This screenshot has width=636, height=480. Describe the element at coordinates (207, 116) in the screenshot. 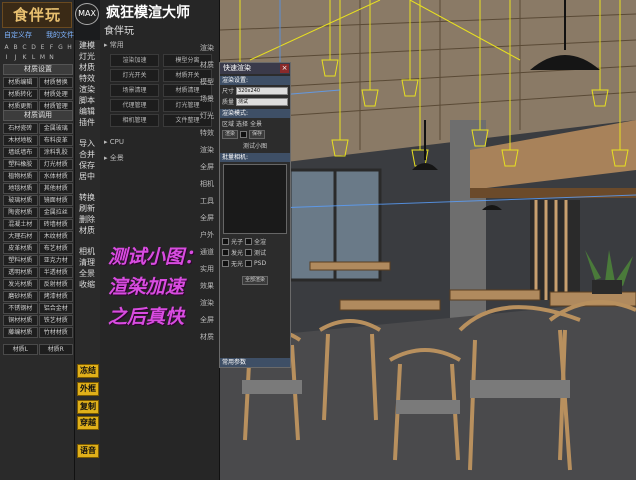

I see `plugin-vertical-tab: 灯光` at that location.